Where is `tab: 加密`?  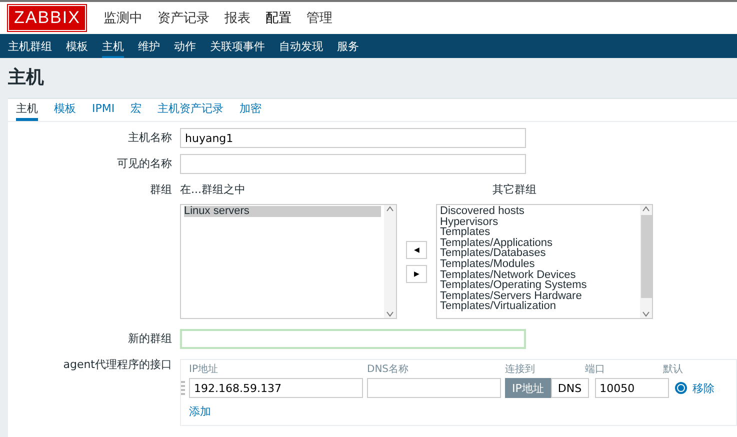
tab: 加密 is located at coordinates (251, 110).